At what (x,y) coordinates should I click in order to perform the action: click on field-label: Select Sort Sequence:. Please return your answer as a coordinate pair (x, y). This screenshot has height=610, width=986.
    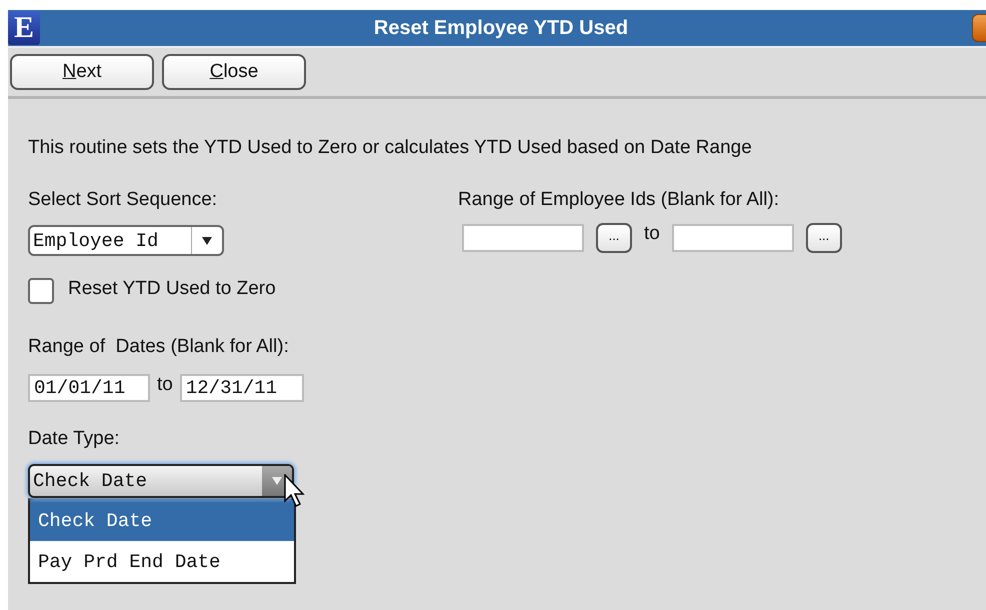
    Looking at the image, I should click on (123, 200).